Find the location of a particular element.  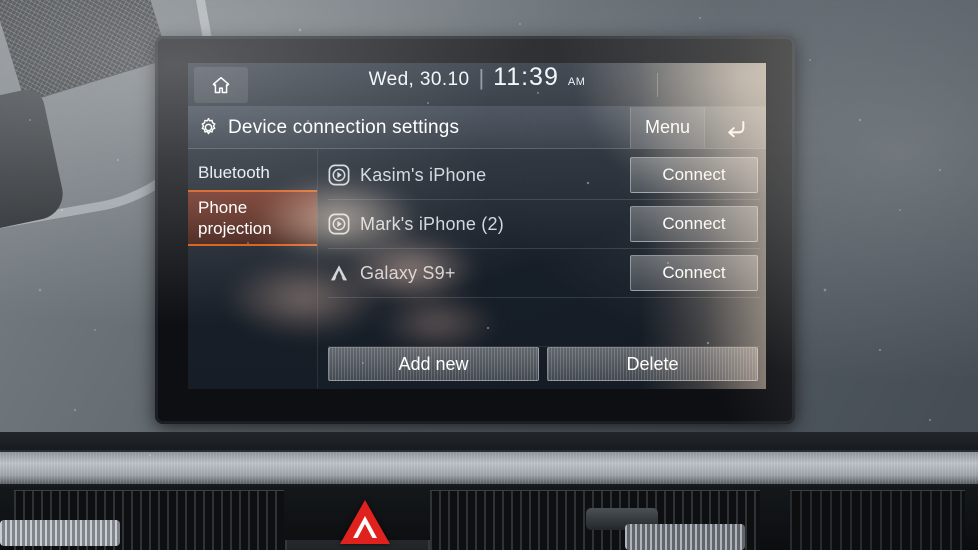

menu-button: Menu is located at coordinates (667, 127).